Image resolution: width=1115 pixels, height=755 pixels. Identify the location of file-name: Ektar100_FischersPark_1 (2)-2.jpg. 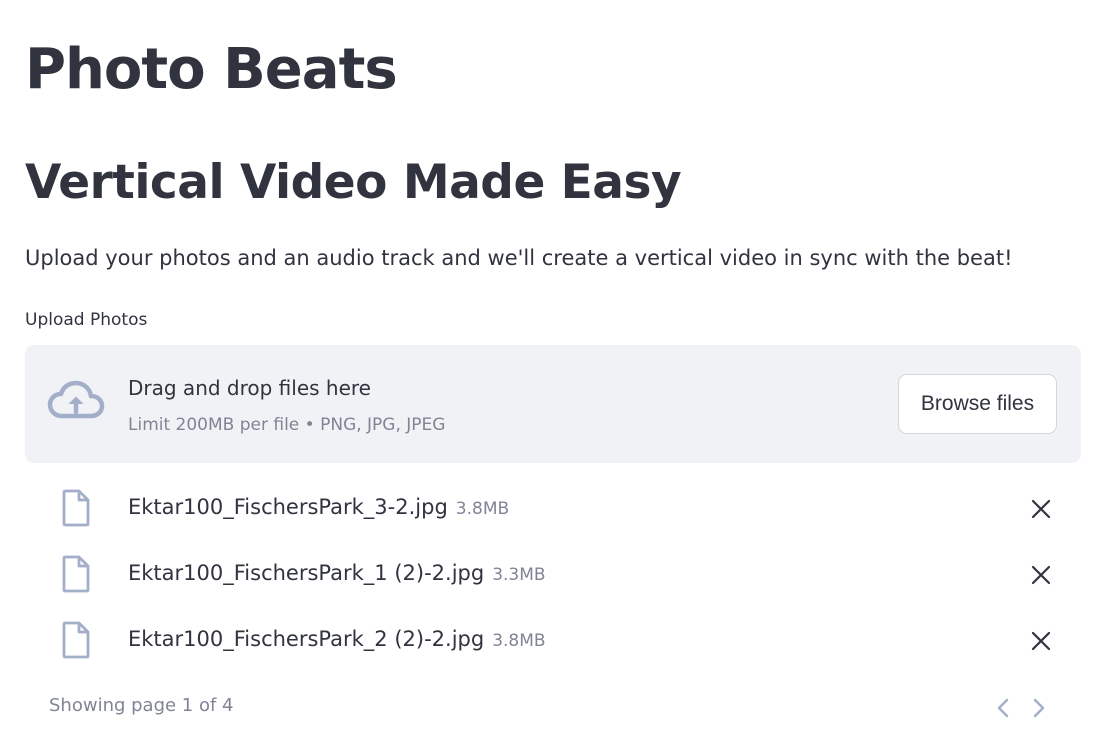
(306, 573).